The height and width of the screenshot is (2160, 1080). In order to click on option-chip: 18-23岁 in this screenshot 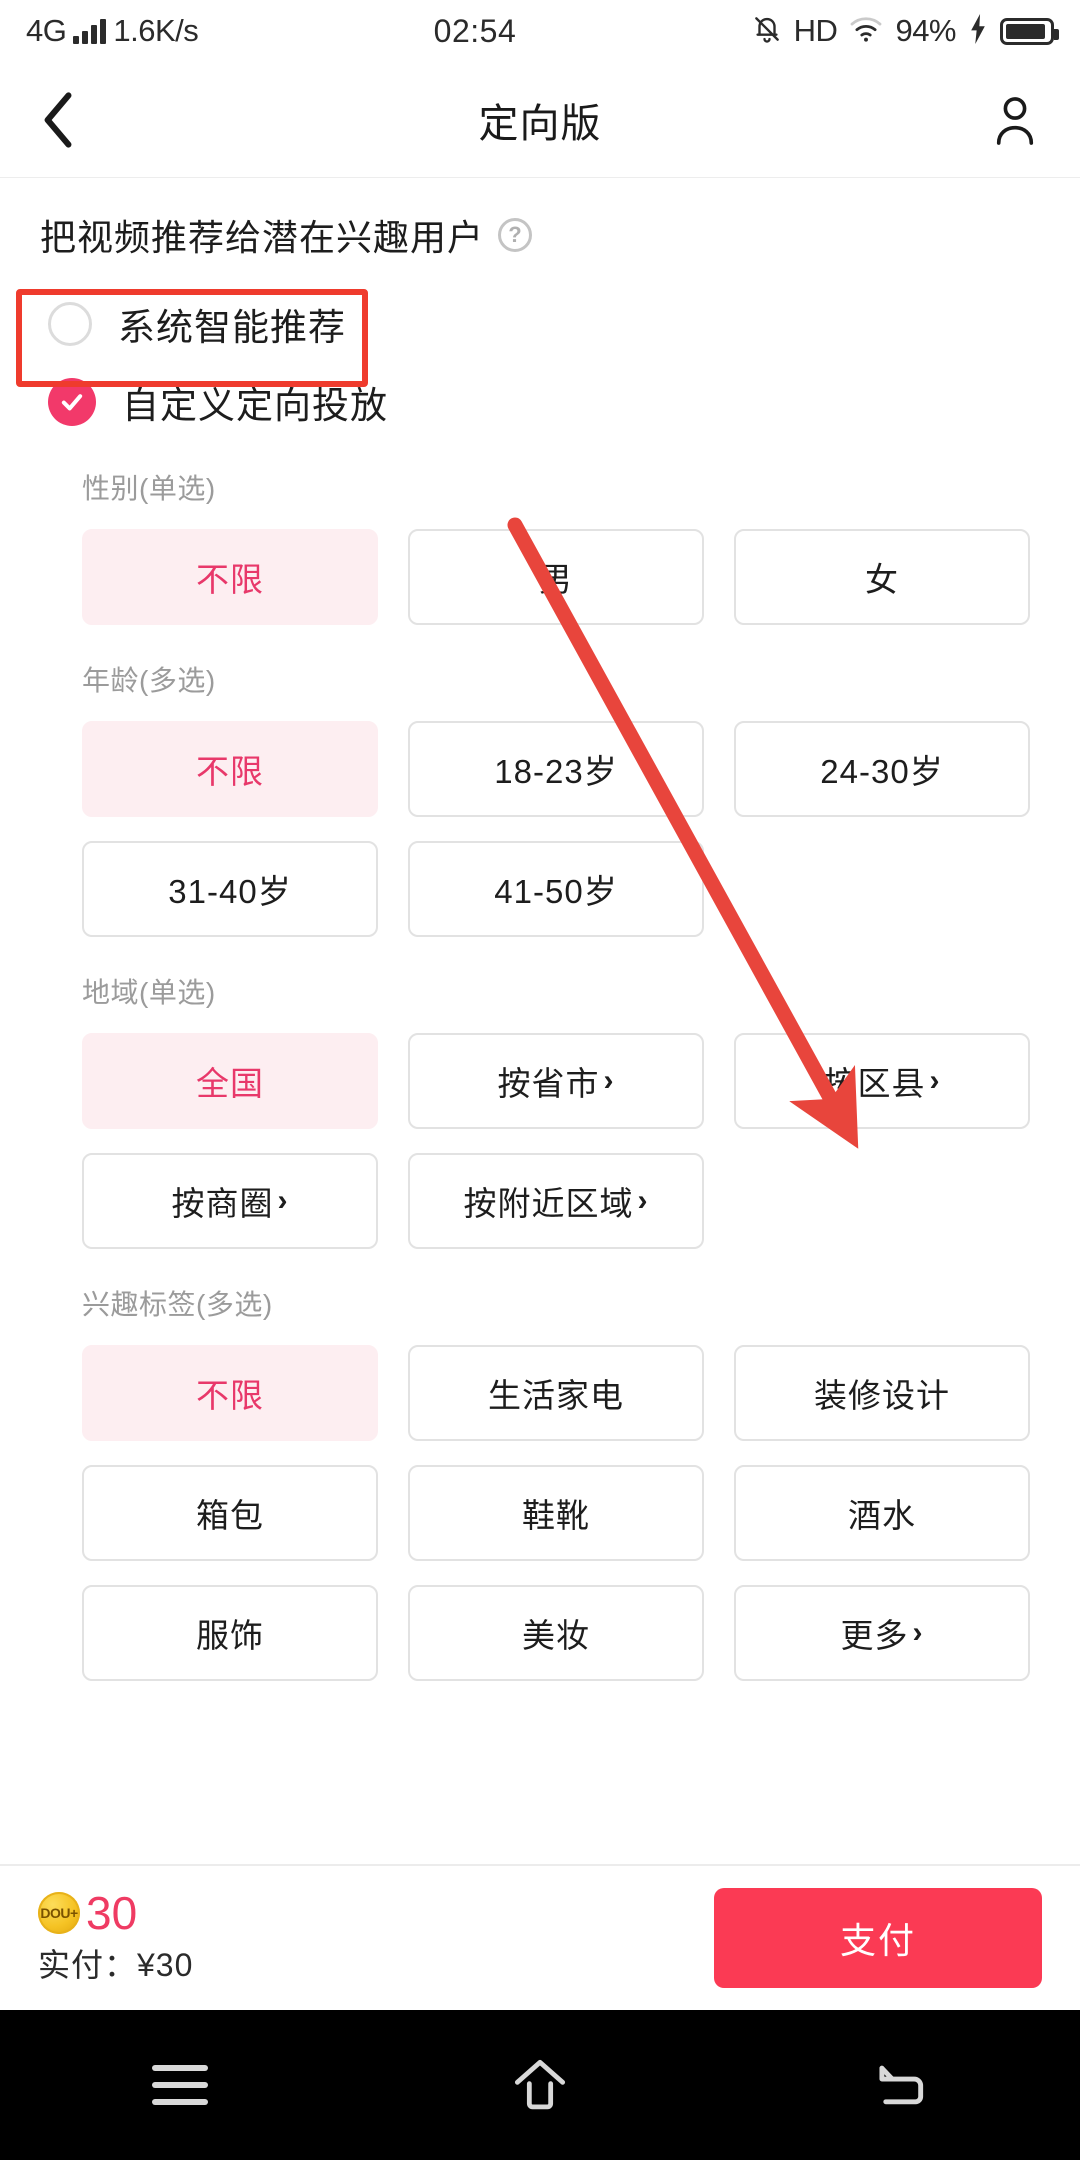, I will do `click(556, 769)`.